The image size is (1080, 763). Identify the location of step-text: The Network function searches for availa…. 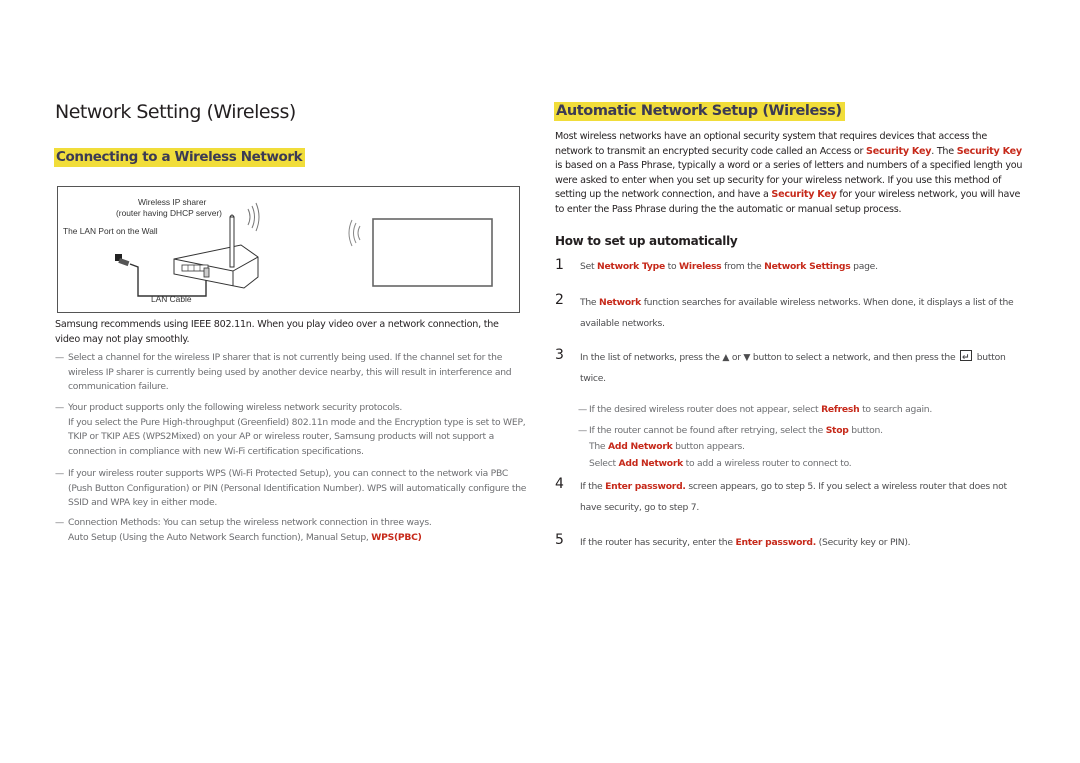
(802, 313).